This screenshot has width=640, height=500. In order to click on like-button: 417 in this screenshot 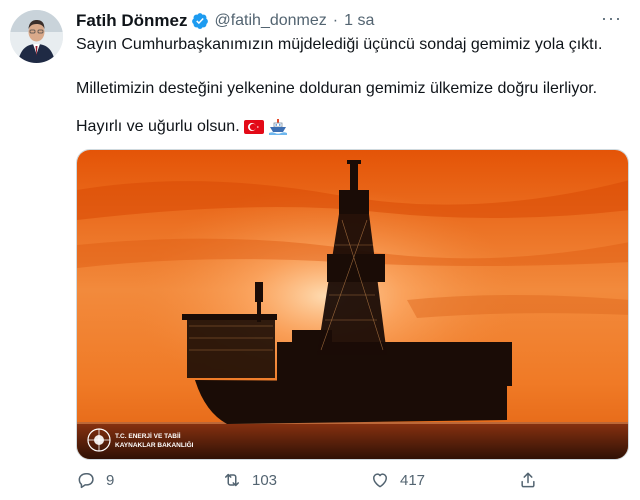, I will do `click(397, 480)`.